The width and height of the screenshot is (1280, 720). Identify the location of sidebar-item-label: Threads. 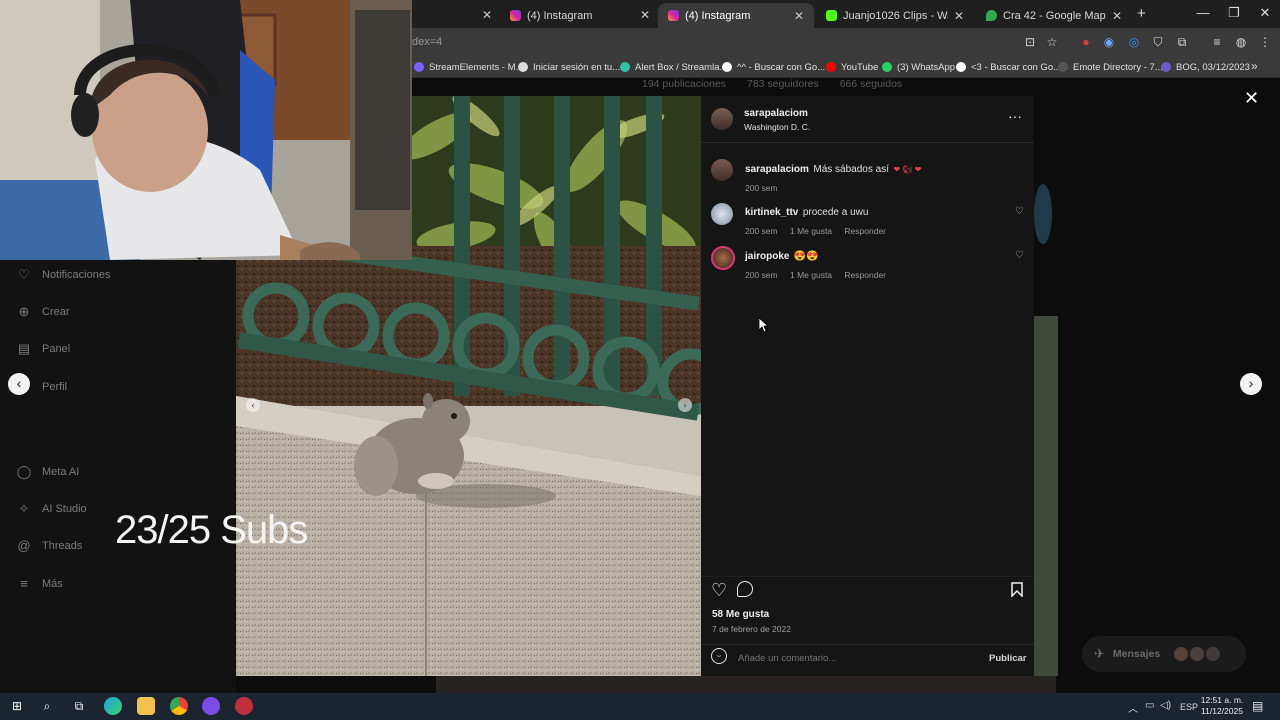
(62, 546).